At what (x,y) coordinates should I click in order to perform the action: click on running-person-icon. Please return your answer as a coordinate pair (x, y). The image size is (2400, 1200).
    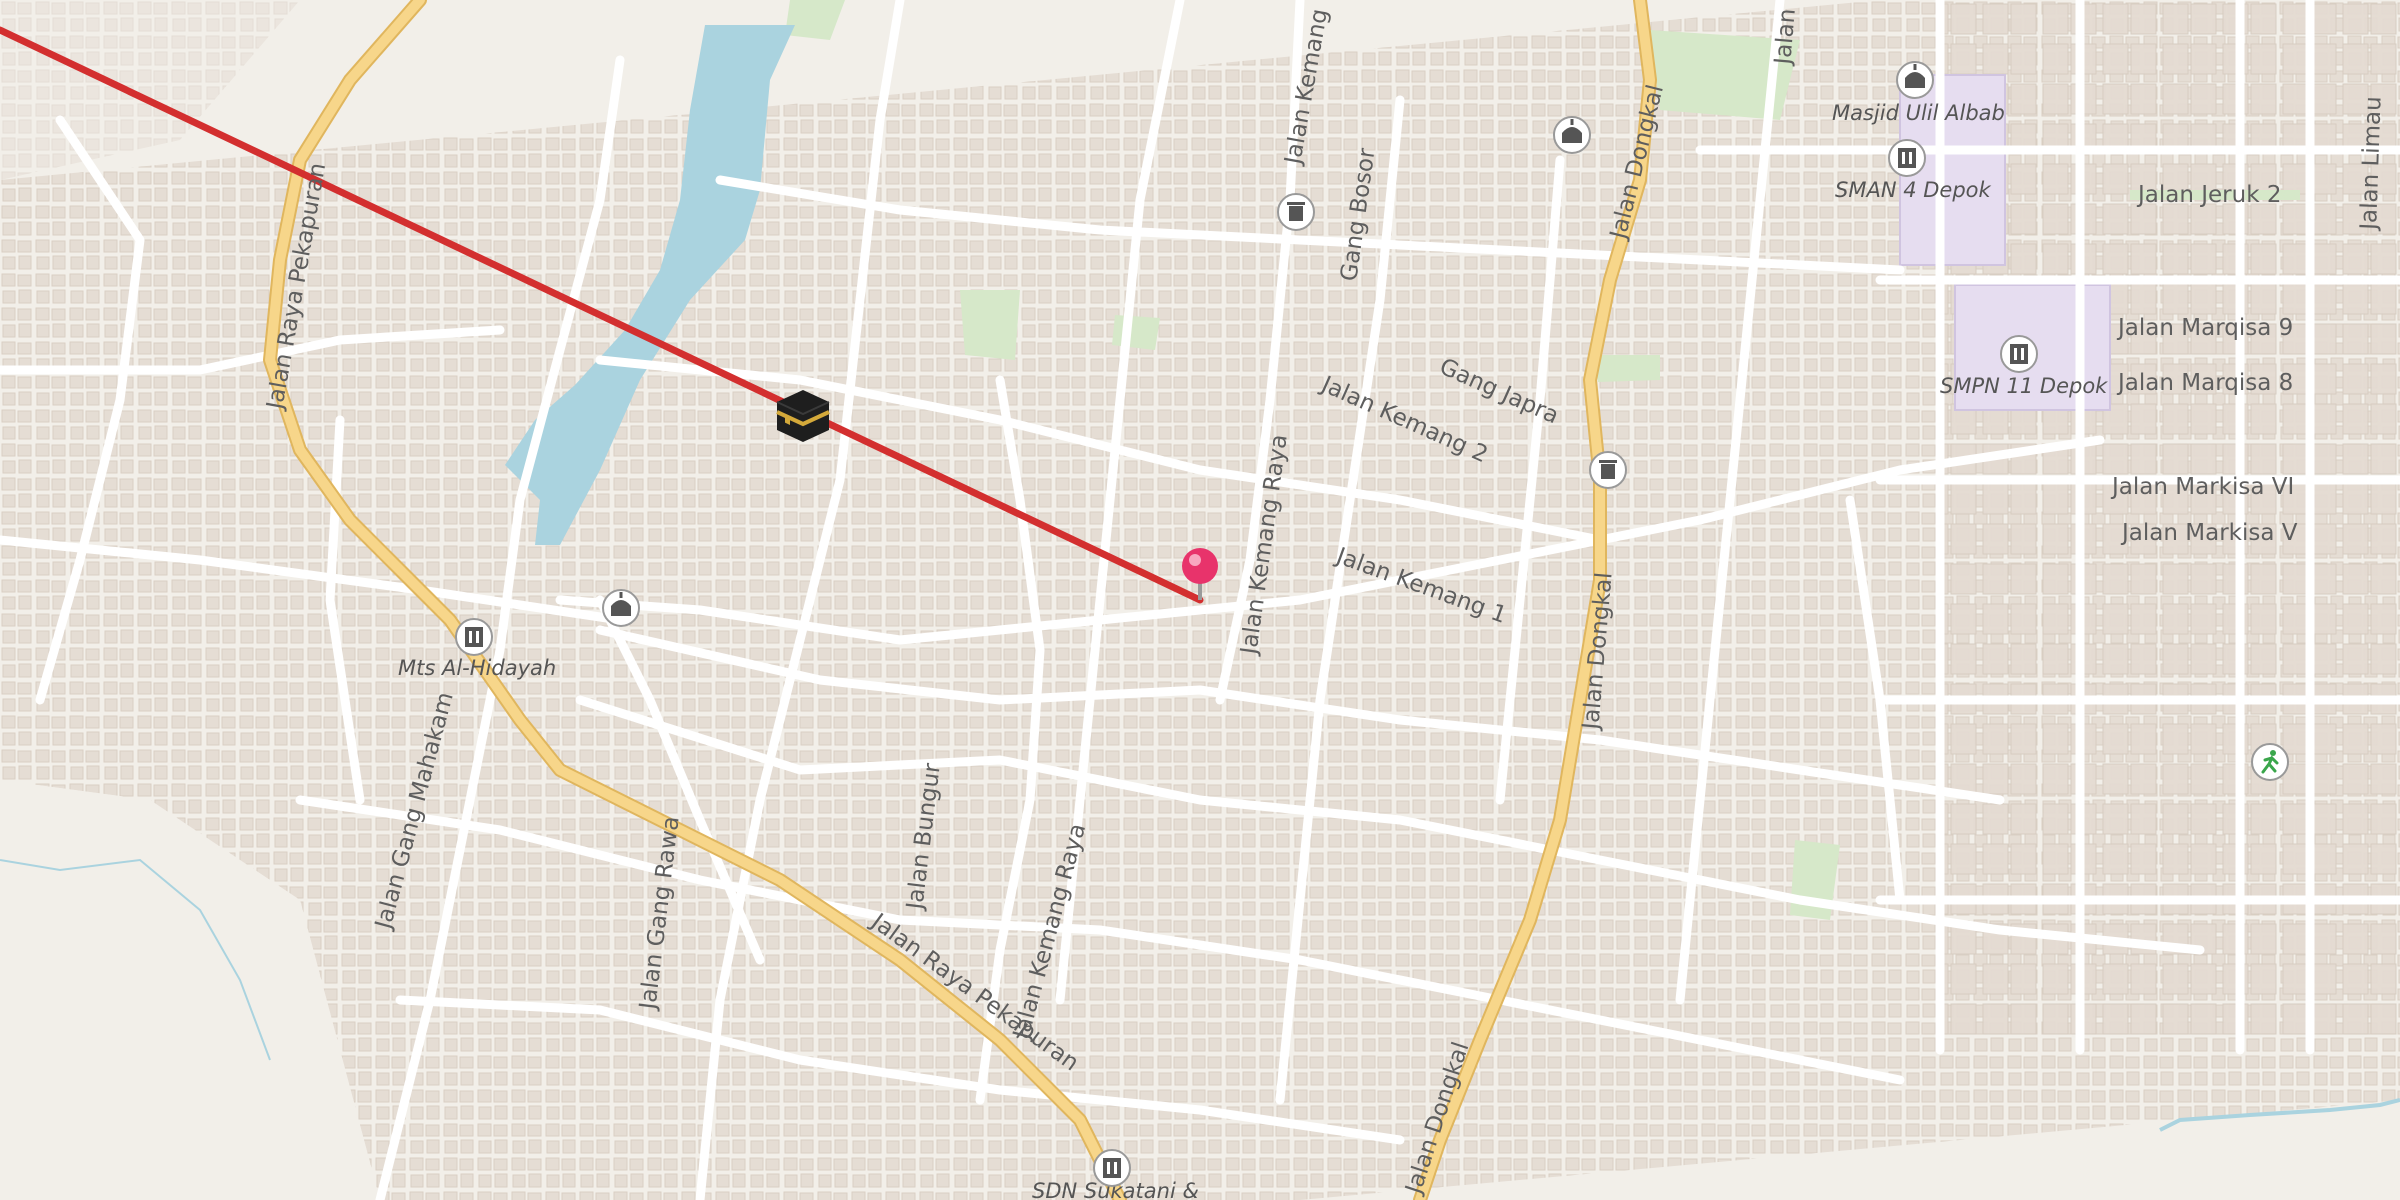
    Looking at the image, I should click on (2270, 762).